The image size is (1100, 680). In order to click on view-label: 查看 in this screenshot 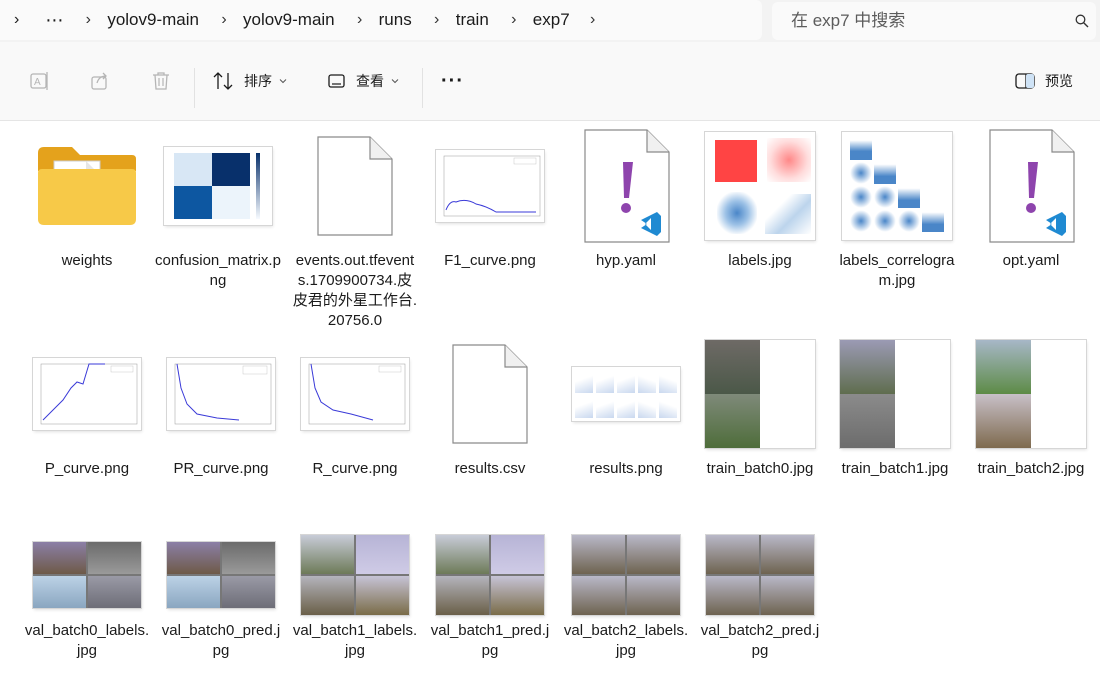, I will do `click(370, 81)`.